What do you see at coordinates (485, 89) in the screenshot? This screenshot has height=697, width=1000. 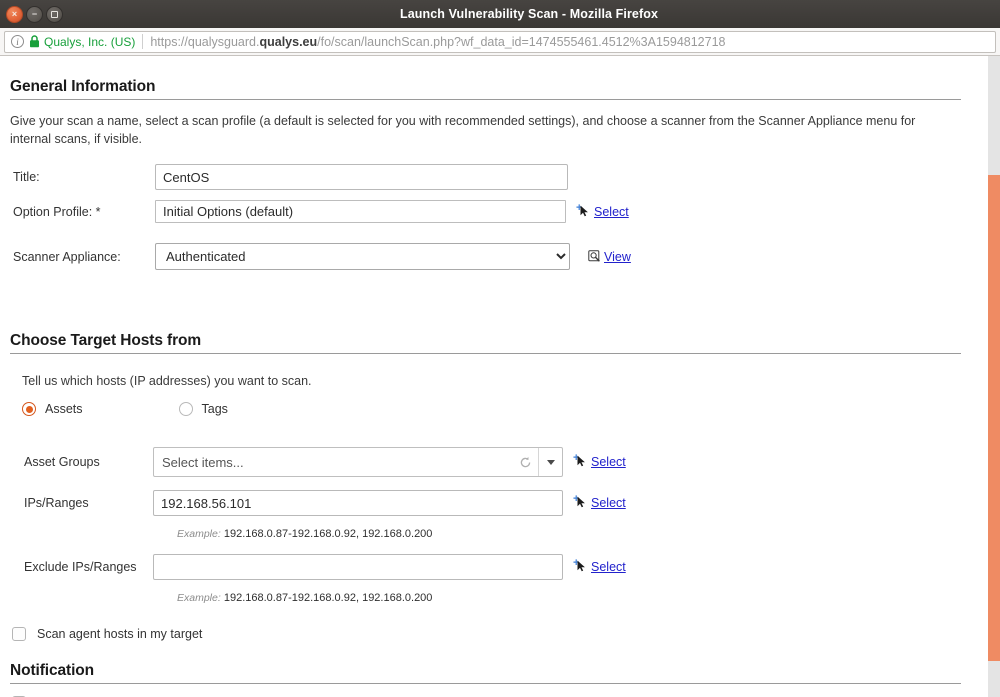 I see `general-information-heading: General Information` at bounding box center [485, 89].